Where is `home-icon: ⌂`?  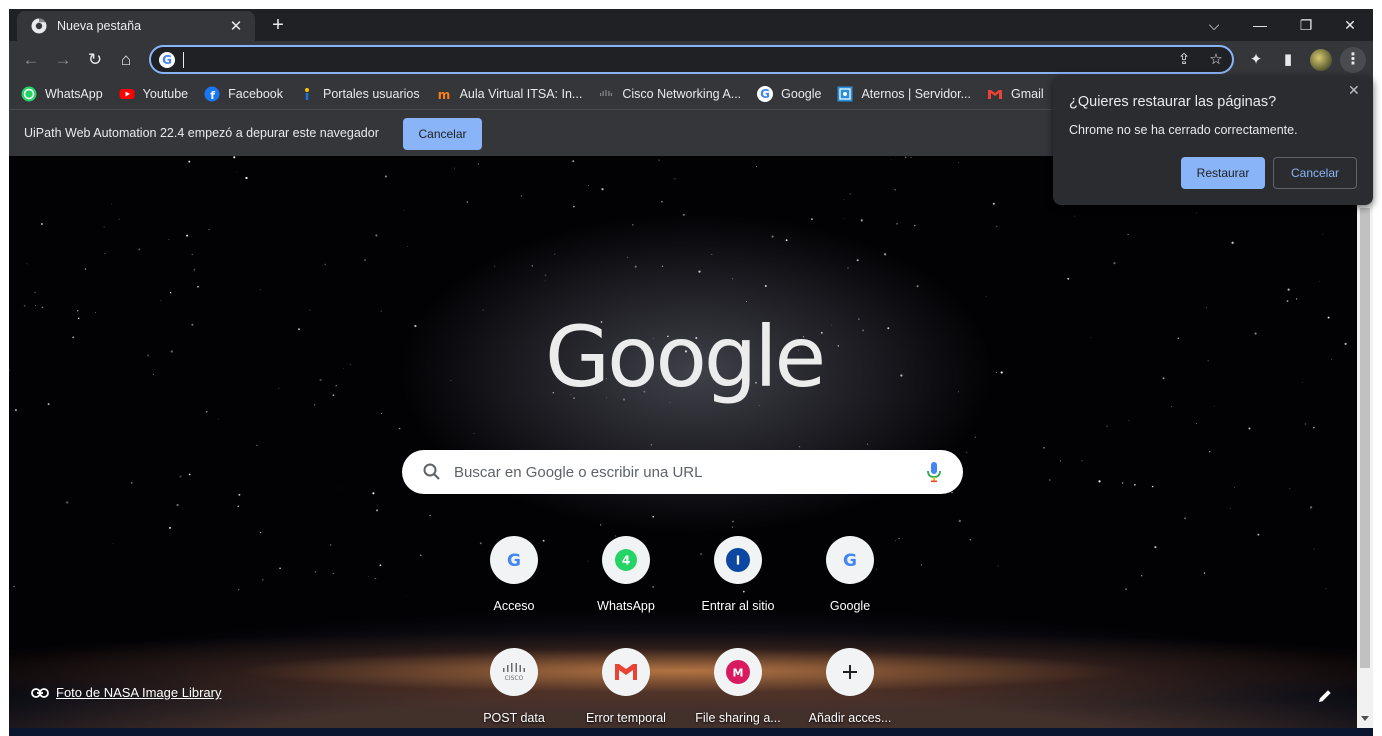
home-icon: ⌂ is located at coordinates (126, 60).